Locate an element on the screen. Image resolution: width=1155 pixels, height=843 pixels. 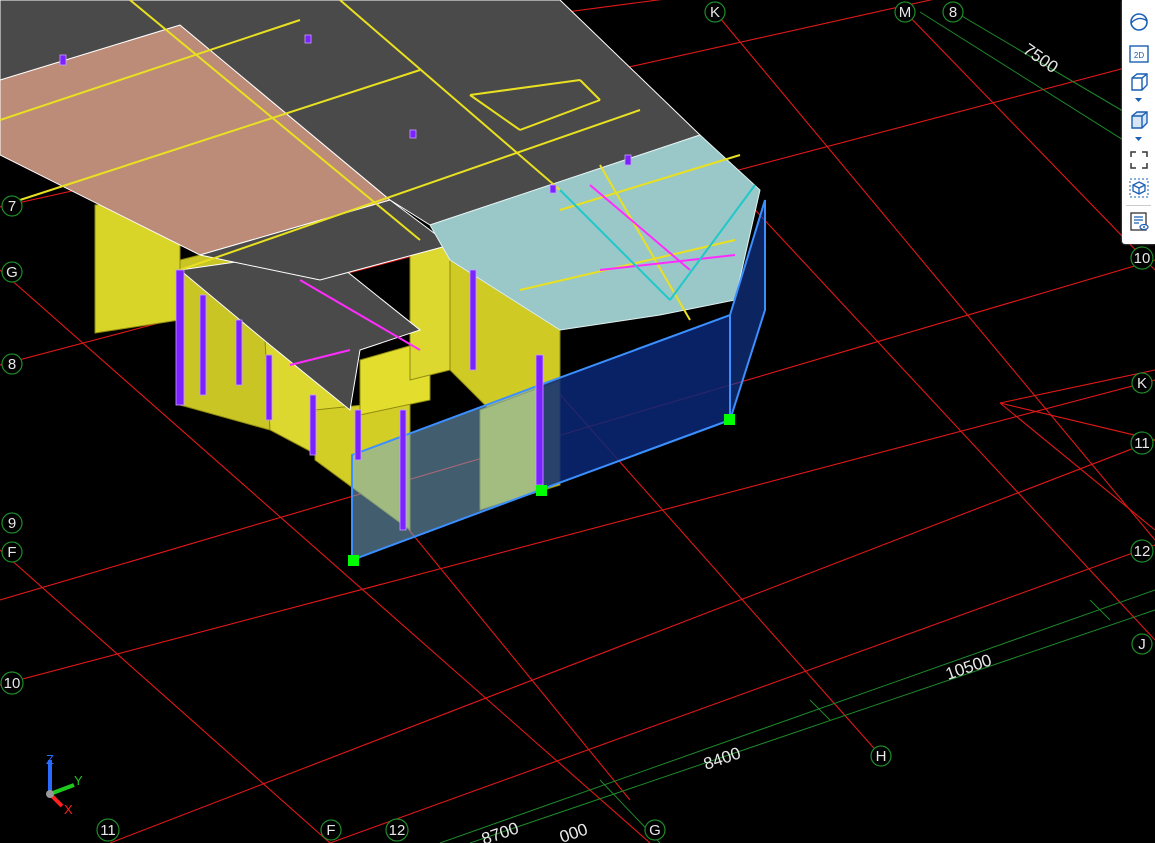
grid-bubble-G: G is located at coordinates (12, 272).